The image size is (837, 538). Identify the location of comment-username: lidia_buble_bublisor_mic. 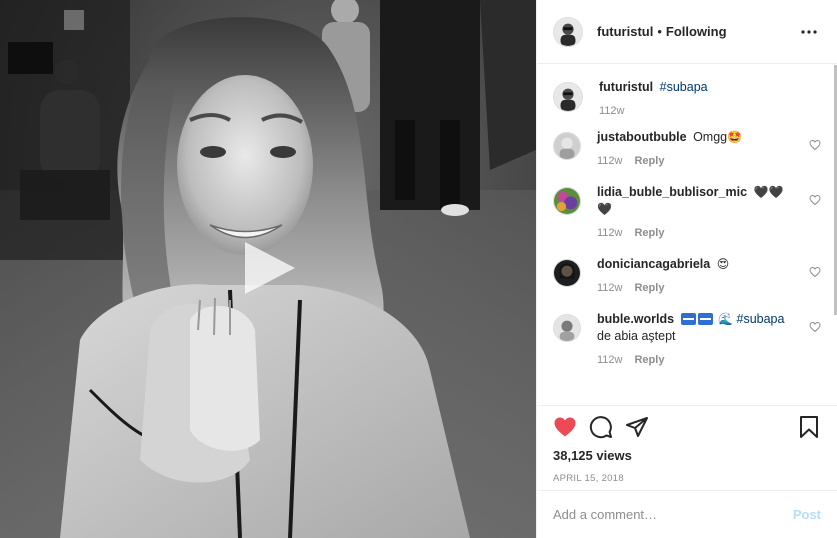
(672, 192).